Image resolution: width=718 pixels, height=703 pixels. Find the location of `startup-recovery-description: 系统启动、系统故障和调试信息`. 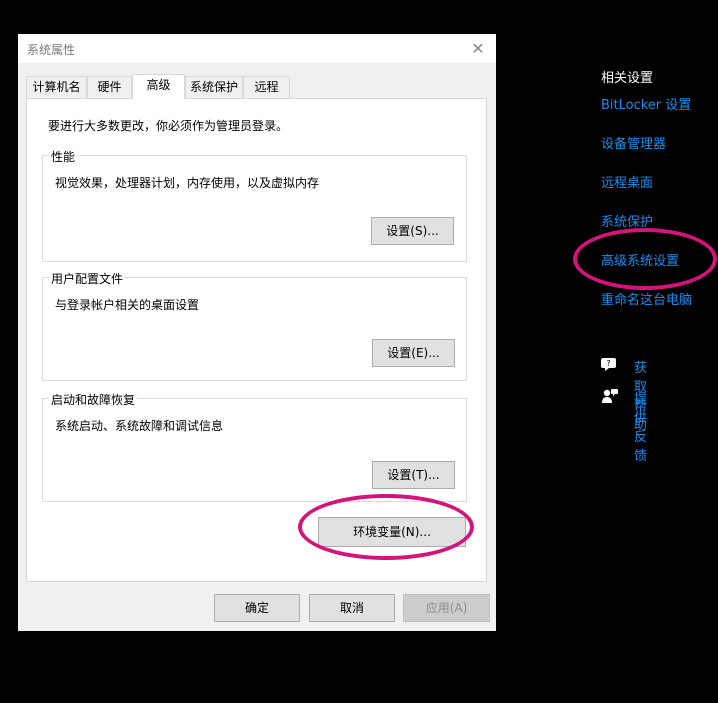

startup-recovery-description: 系统启动、系统故障和调试信息 is located at coordinates (139, 426).